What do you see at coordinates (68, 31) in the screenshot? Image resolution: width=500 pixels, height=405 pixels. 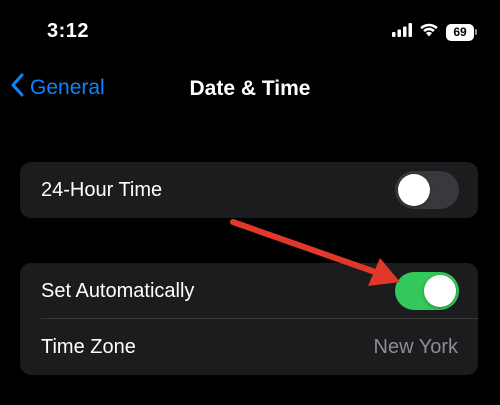 I see `status-time: 3:12` at bounding box center [68, 31].